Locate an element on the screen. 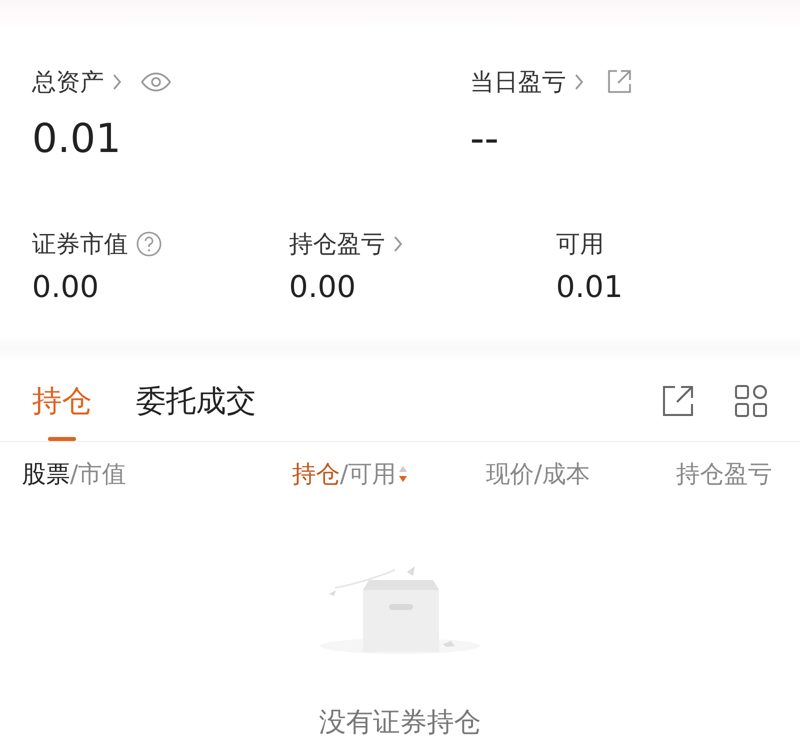 This screenshot has height=756, width=800. metric-label: 可用 is located at coordinates (580, 244).